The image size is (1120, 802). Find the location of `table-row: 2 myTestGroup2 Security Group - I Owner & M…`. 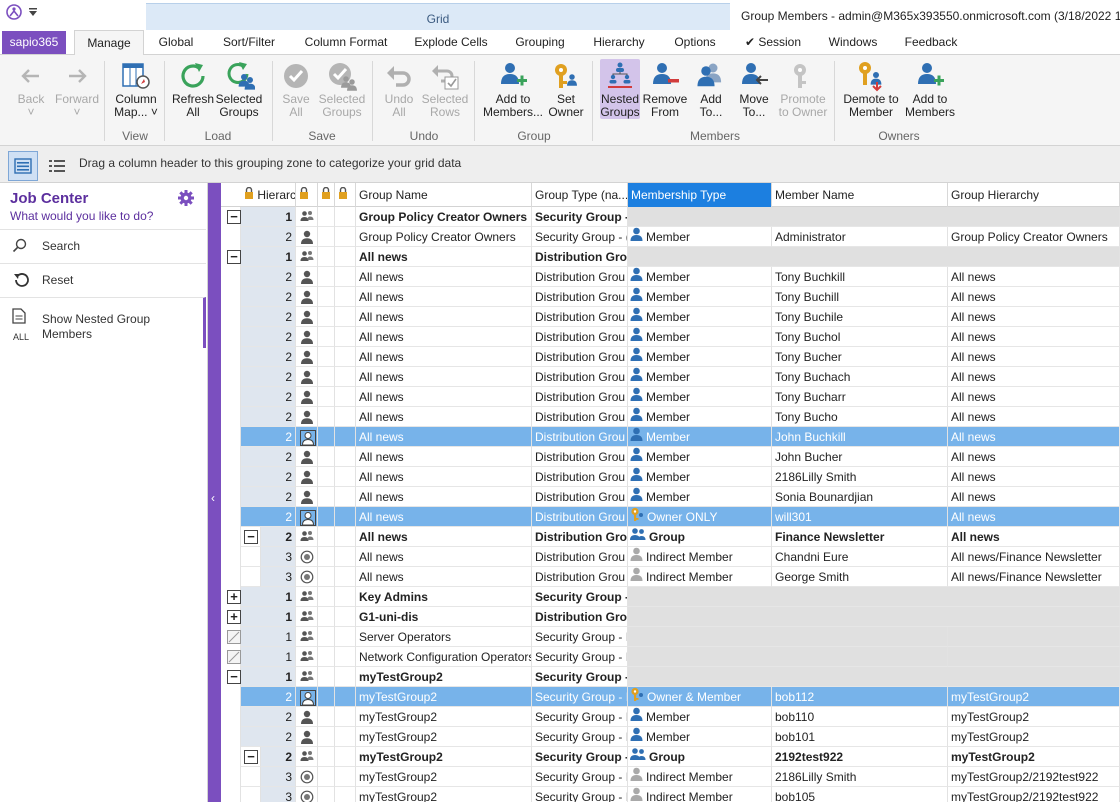

table-row: 2 myTestGroup2 Security Group - I Owner & M… is located at coordinates (670, 697).